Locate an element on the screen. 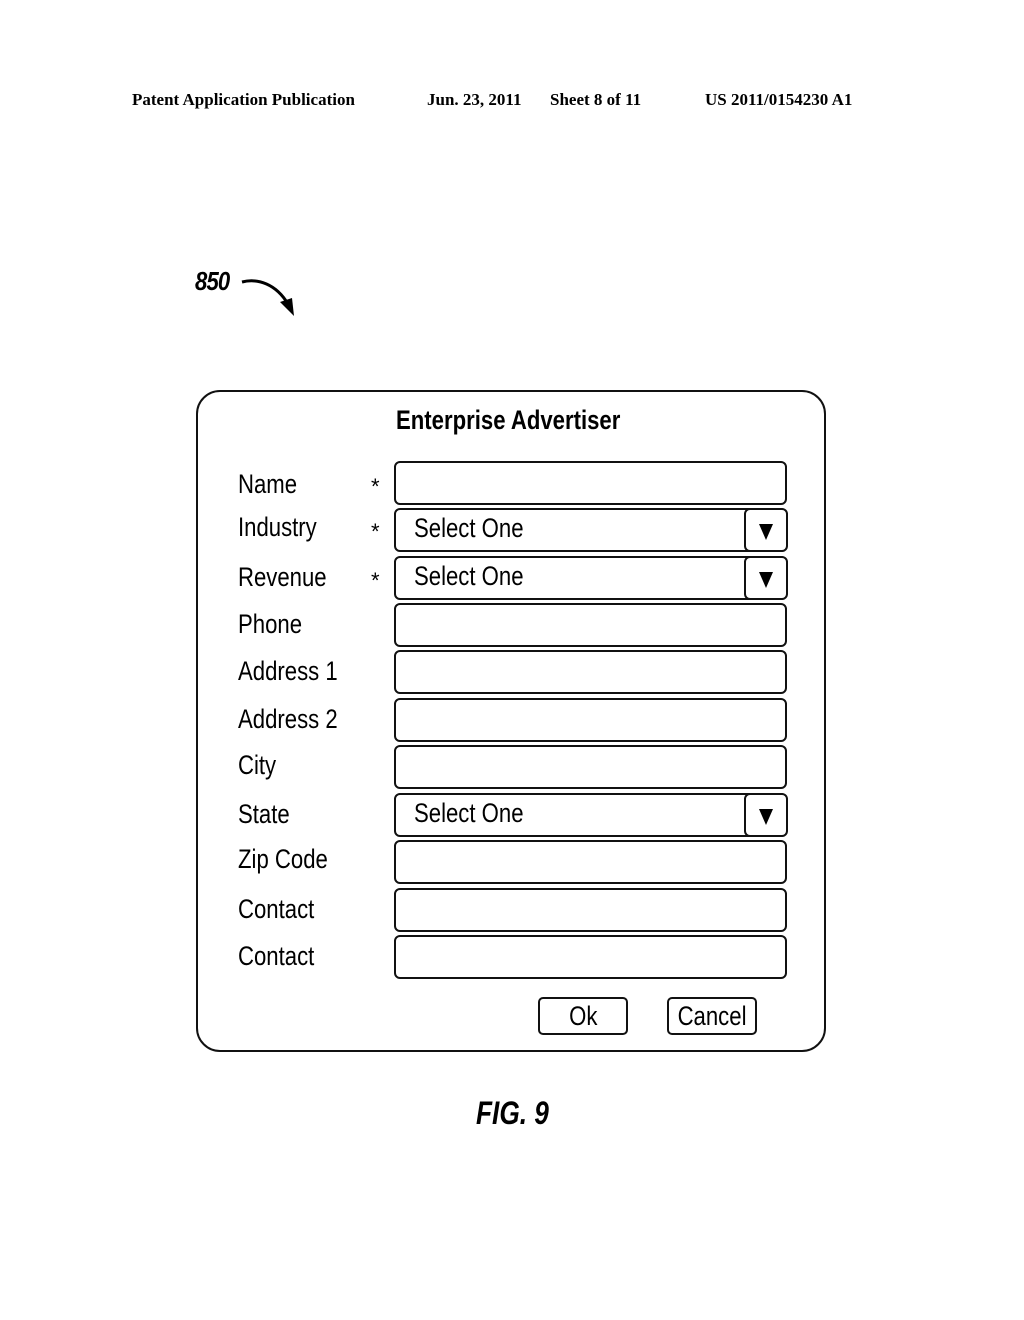 The image size is (1024, 1320). industry-select-value: Select One is located at coordinates (469, 528).